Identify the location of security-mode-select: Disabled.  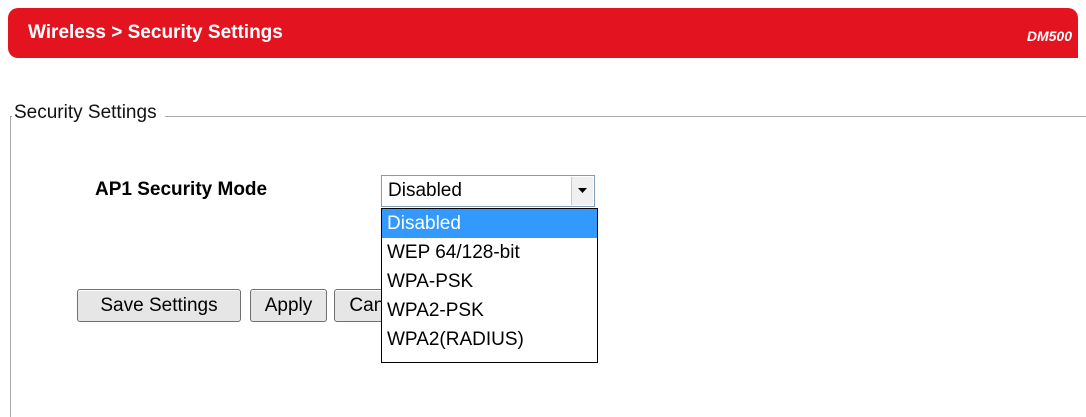
(488, 191).